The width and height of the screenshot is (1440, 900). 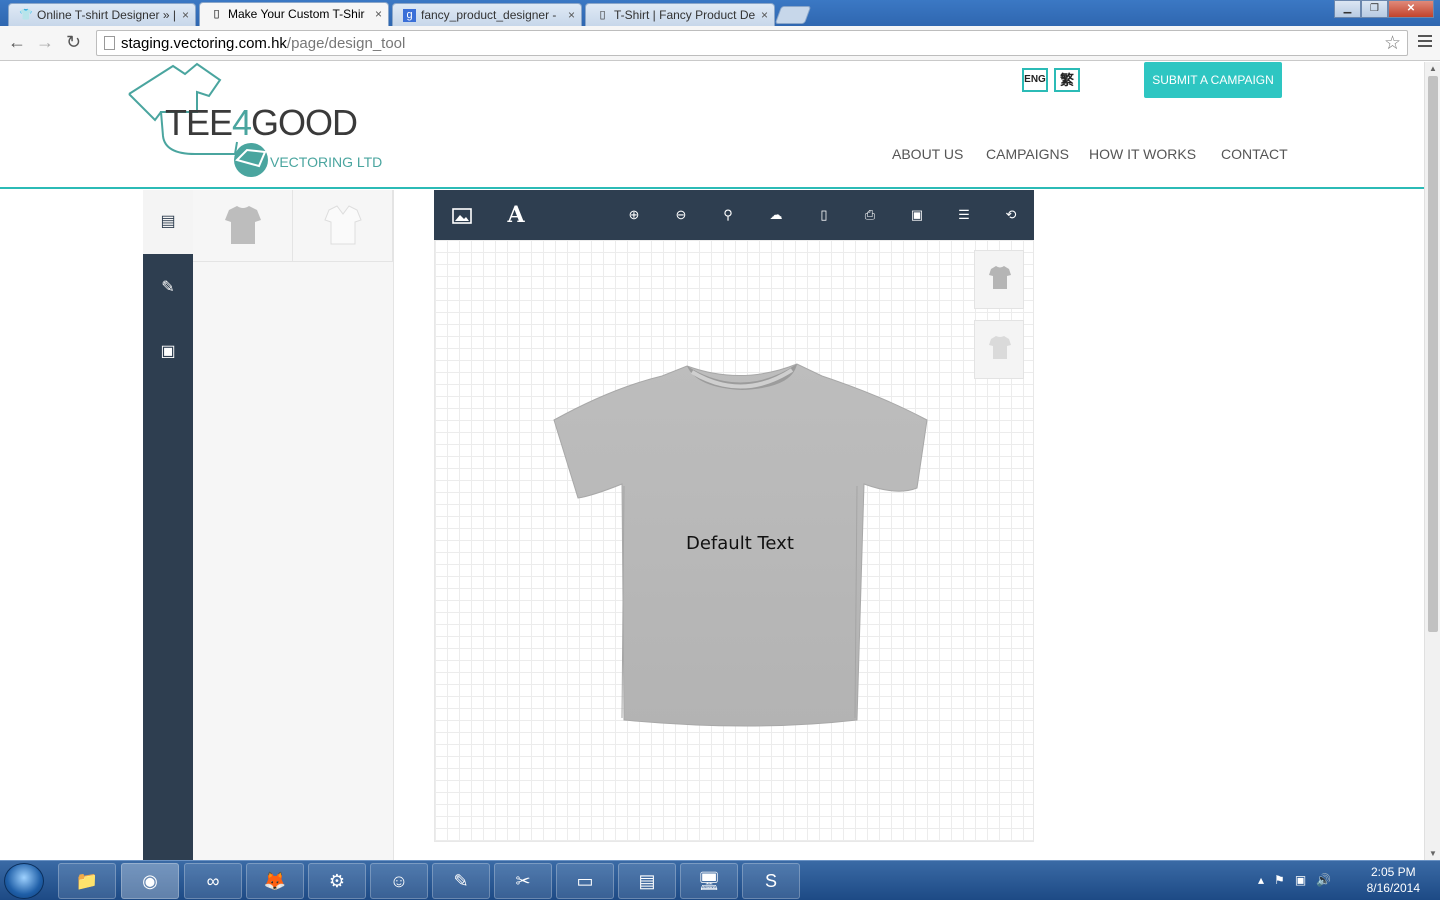 What do you see at coordinates (109, 43) in the screenshot?
I see `page-icon` at bounding box center [109, 43].